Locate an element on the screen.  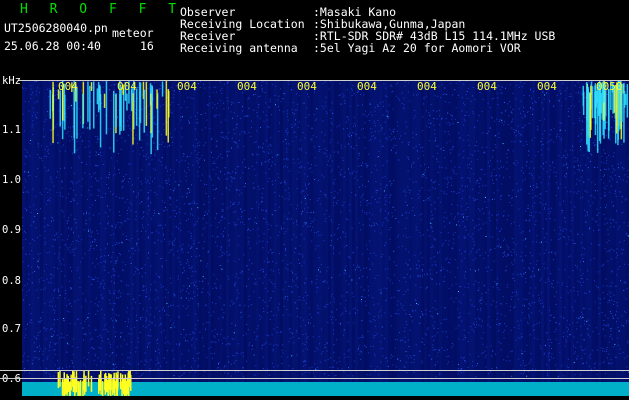
y-tick-label: 0.6 is located at coordinates (11, 379).